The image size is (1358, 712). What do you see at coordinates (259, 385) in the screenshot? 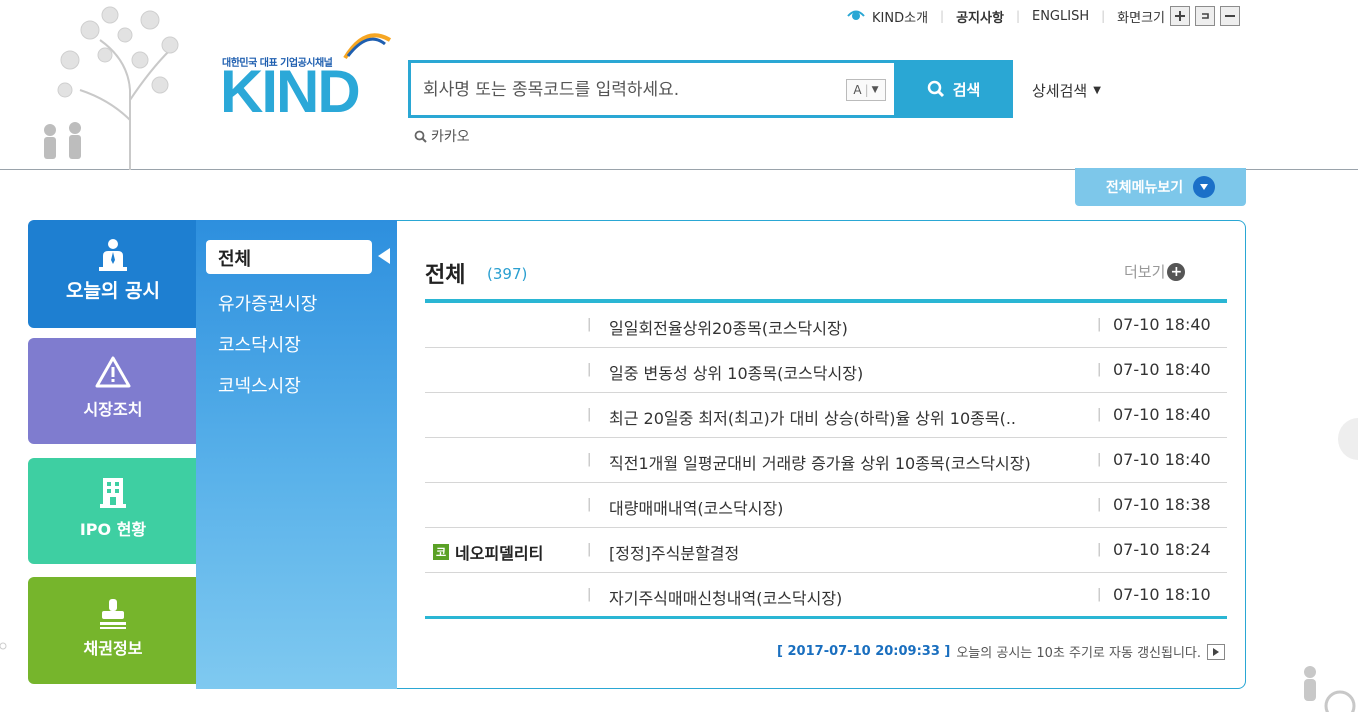
I see `subnav-item-konex: 코넥스시장` at bounding box center [259, 385].